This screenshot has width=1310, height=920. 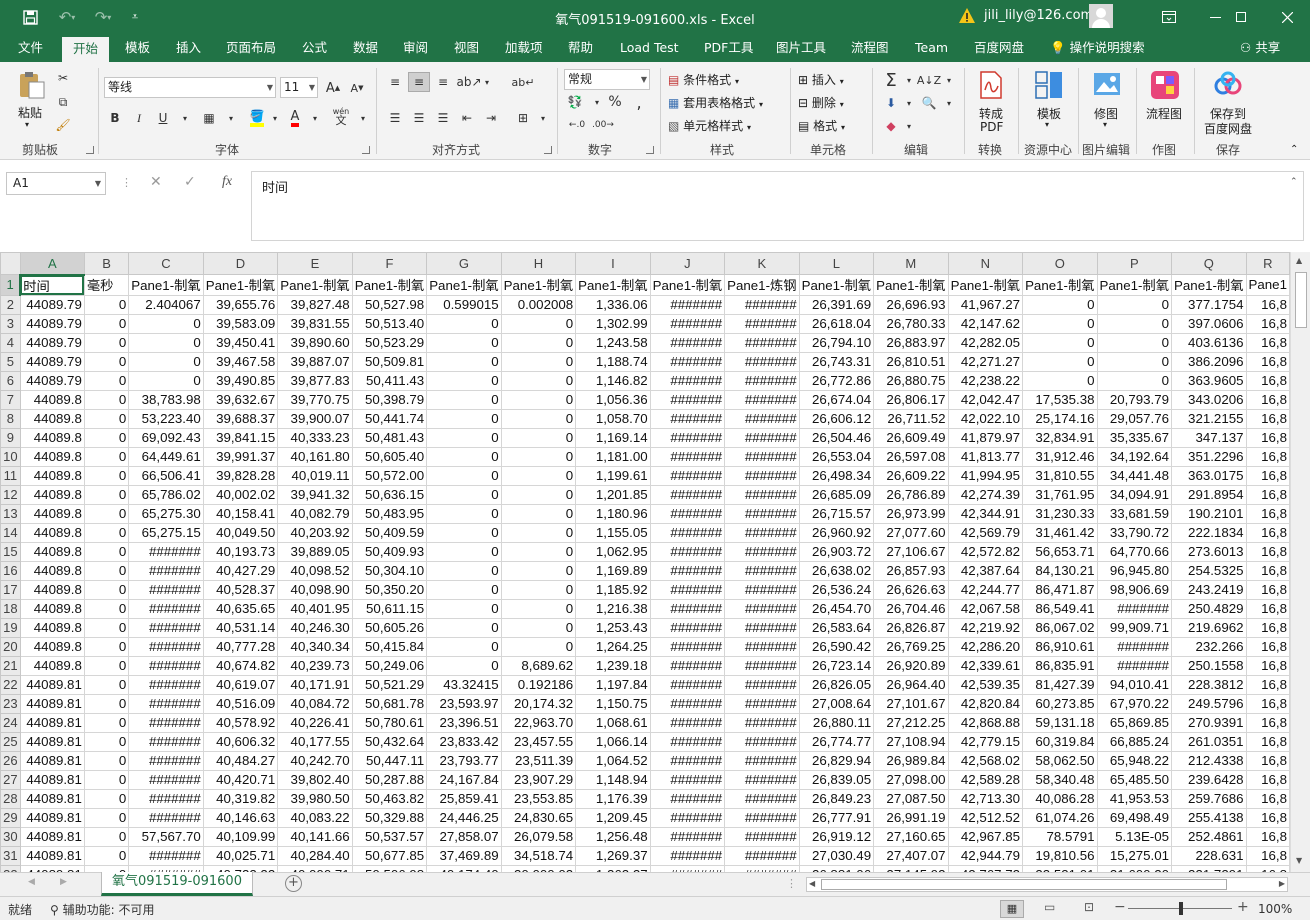 What do you see at coordinates (836, 817) in the screenshot?
I see `cell: 26,777.91` at bounding box center [836, 817].